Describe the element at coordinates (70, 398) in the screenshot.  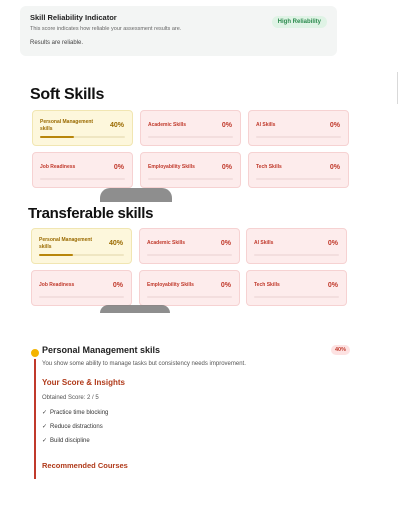
I see `obtained-score: Obtained Score: 2 / 5` at that location.